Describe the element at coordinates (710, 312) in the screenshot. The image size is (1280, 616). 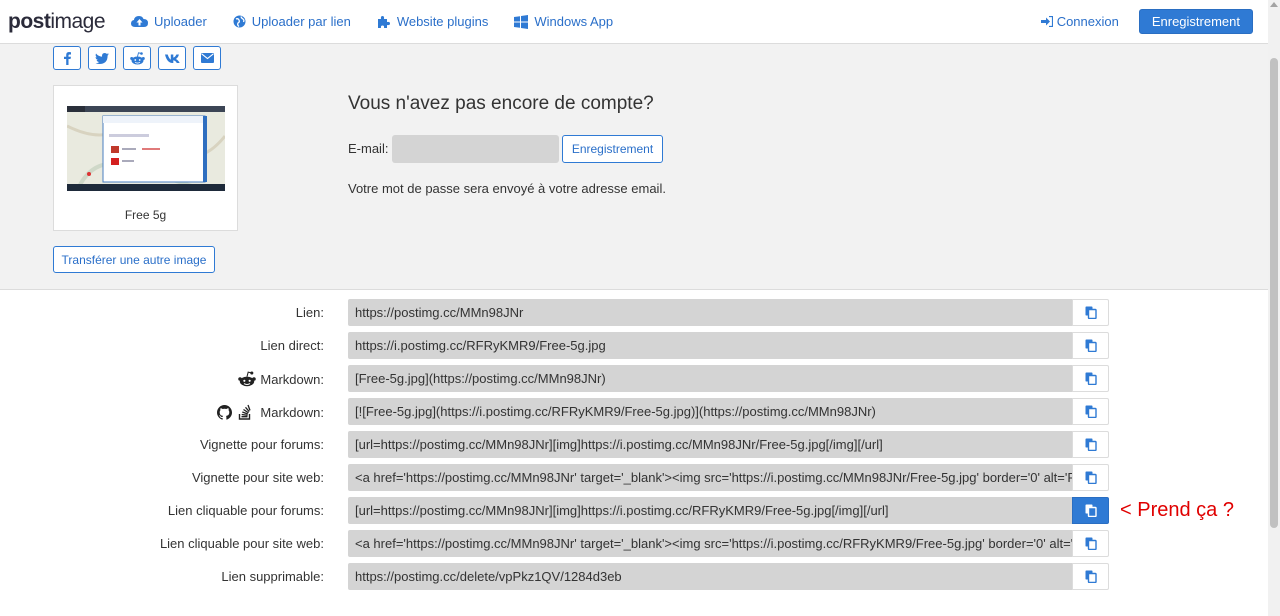
I see `link-field: https://postimg.cc/MMn98JNr` at that location.